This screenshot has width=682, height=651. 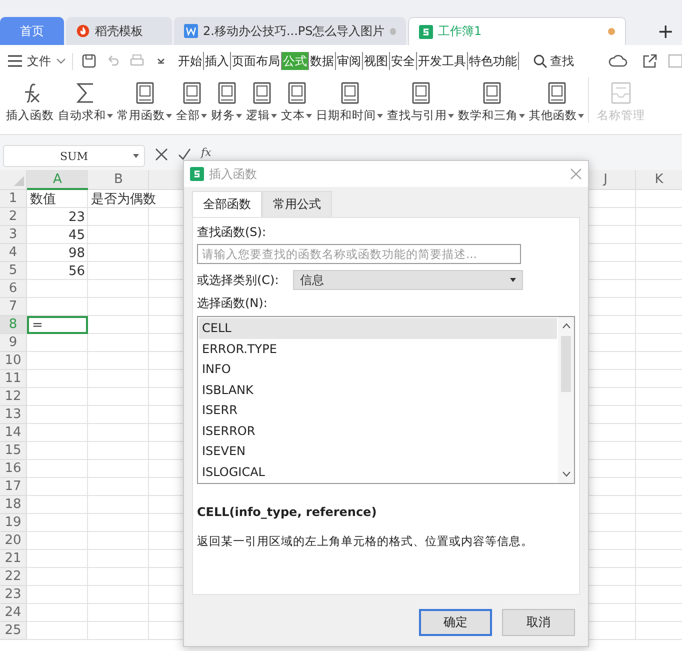 What do you see at coordinates (232, 303) in the screenshot?
I see `list-label: 选择函数(N):` at bounding box center [232, 303].